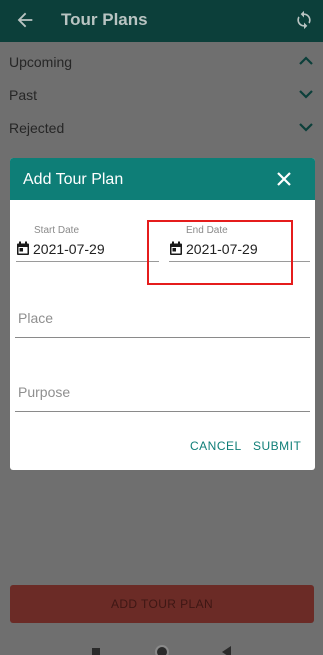 The height and width of the screenshot is (655, 323). What do you see at coordinates (161, 95) in the screenshot?
I see `section-past: Past` at bounding box center [161, 95].